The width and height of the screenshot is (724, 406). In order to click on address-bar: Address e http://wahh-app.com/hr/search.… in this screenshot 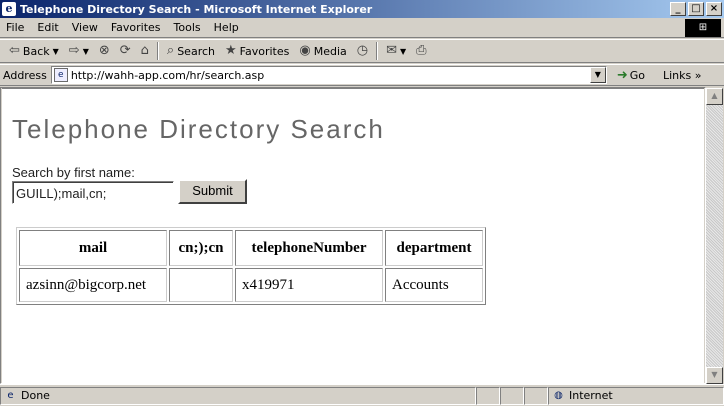, I will do `click(362, 75)`.